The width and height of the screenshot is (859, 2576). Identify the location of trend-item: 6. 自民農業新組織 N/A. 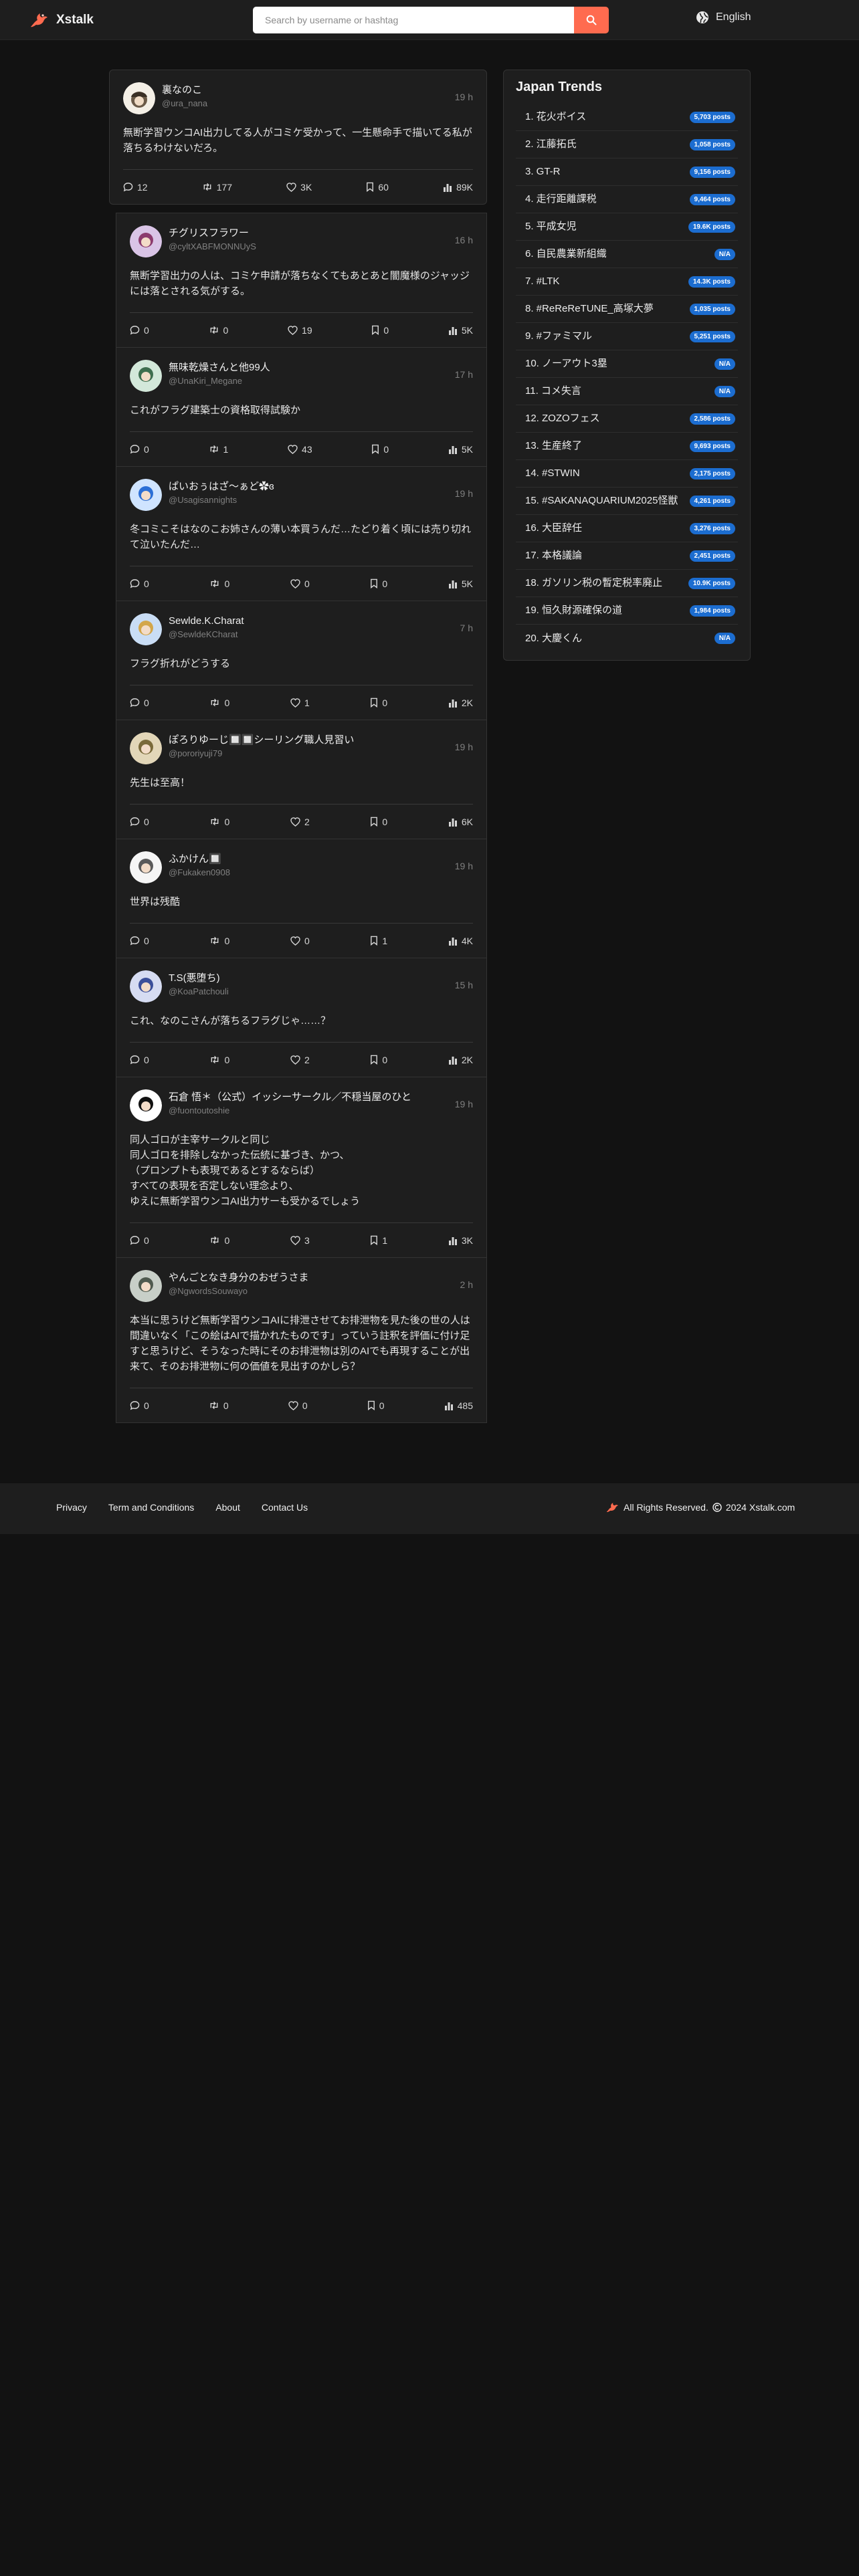
(627, 254).